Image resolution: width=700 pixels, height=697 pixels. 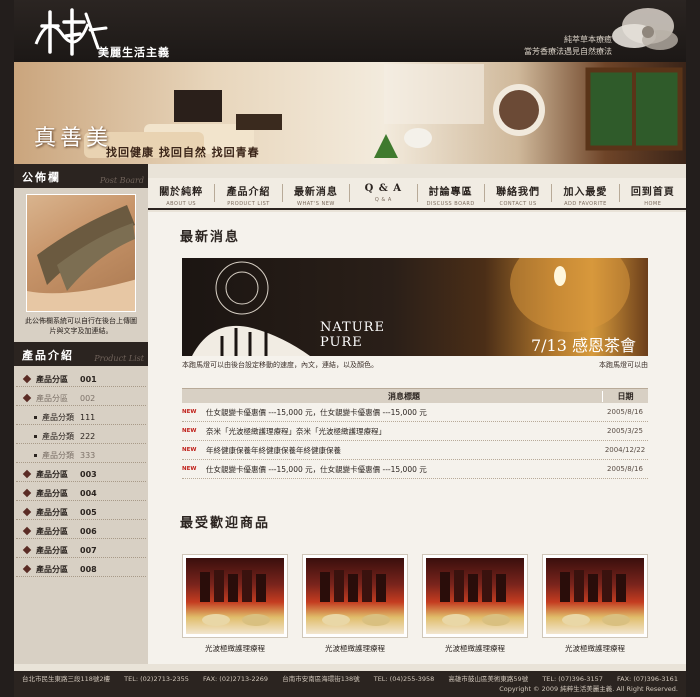 I want to click on category-number: 333, so click(x=88, y=455).